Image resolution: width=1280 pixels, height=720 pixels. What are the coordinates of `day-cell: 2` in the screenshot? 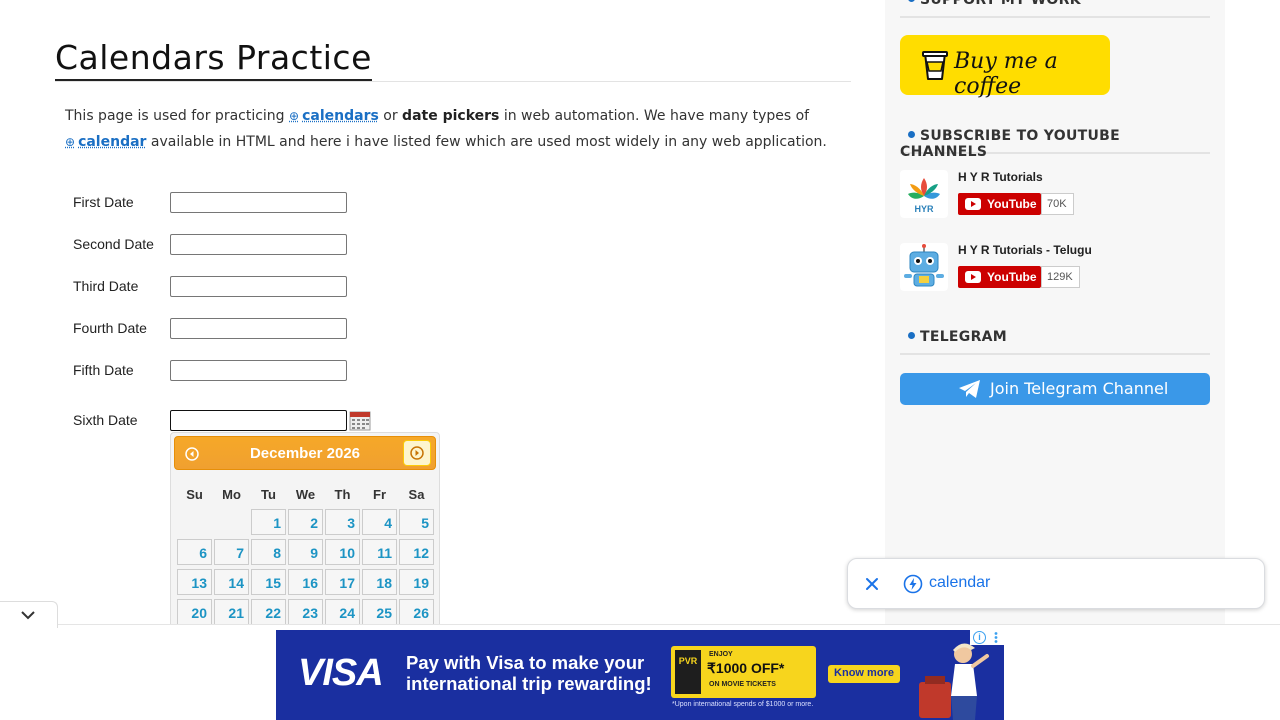 It's located at (305, 522).